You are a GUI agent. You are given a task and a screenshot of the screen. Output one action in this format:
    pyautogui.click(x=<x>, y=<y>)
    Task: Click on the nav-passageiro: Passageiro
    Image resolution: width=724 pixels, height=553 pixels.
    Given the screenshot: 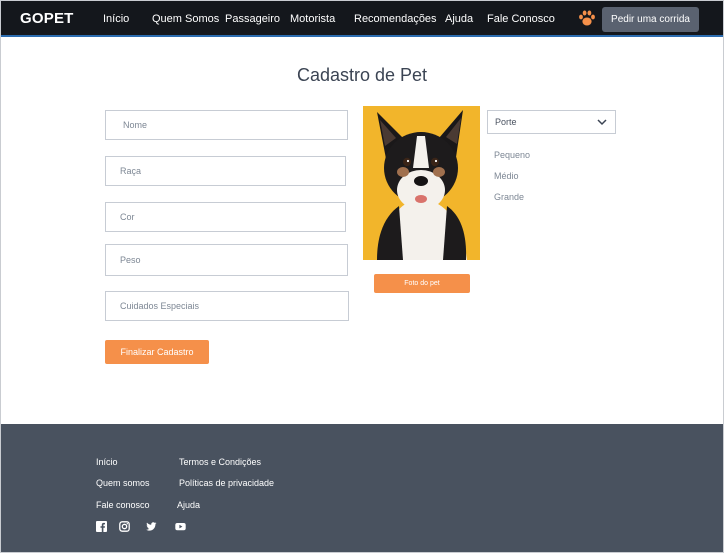 What is the action you would take?
    pyautogui.click(x=252, y=19)
    